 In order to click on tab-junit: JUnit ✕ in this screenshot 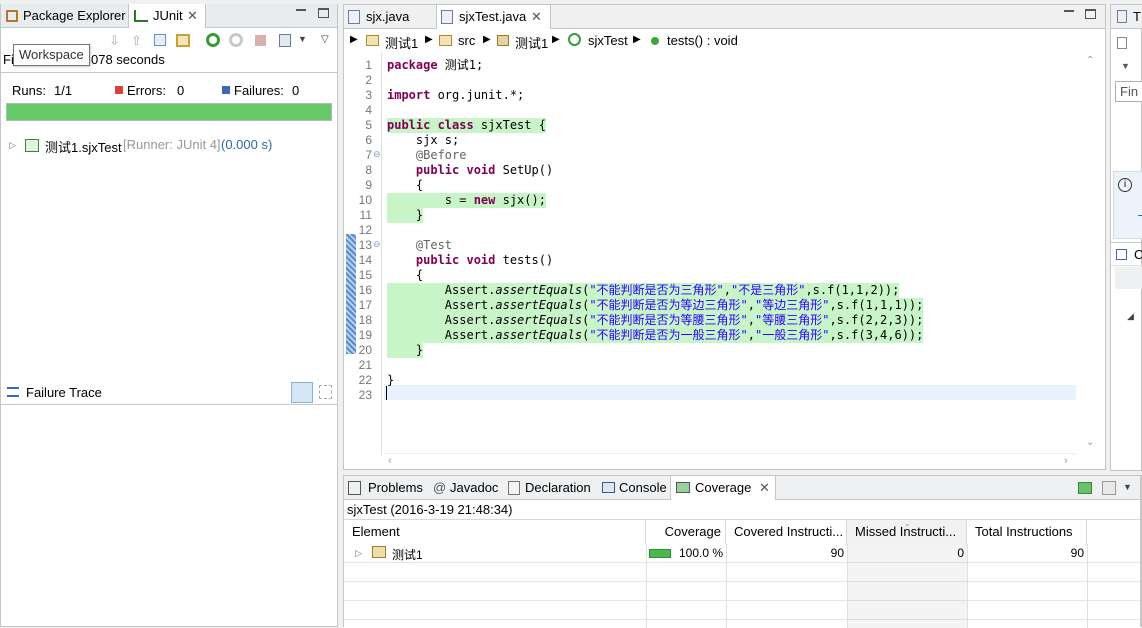, I will do `click(167, 16)`.